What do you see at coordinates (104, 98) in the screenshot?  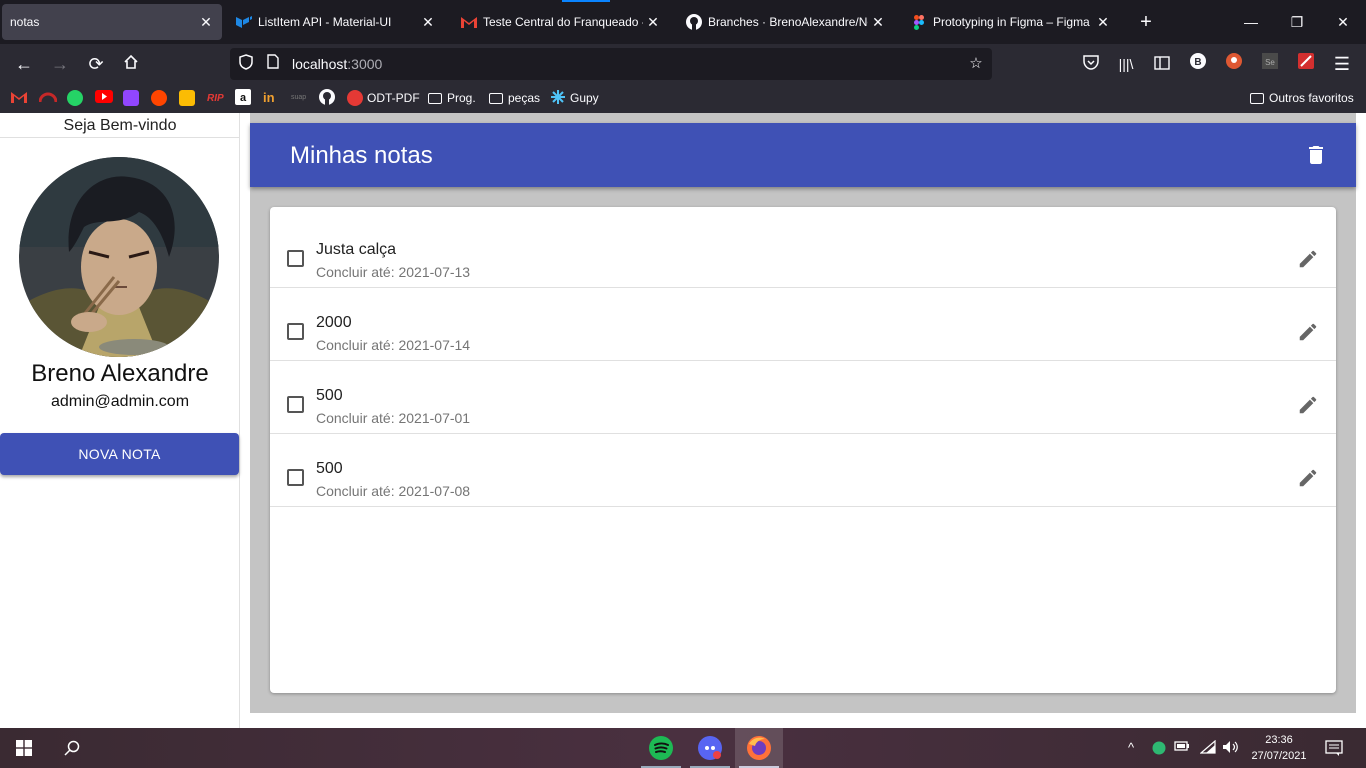 I see `bookmark-youtube` at bounding box center [104, 98].